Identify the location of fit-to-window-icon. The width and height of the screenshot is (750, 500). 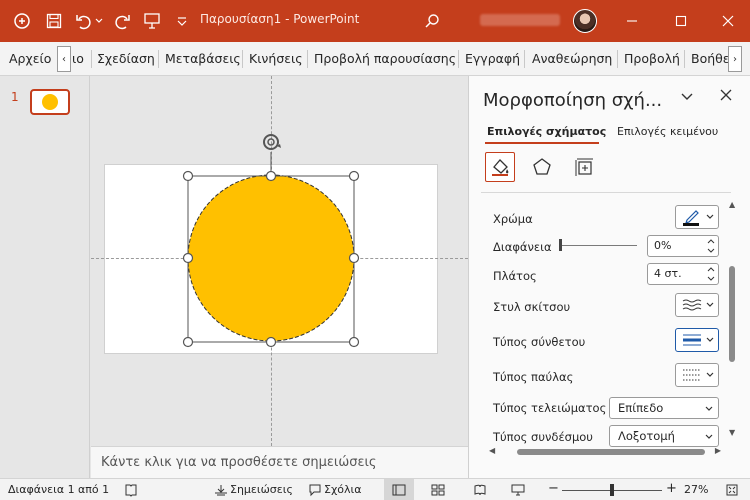
(732, 490).